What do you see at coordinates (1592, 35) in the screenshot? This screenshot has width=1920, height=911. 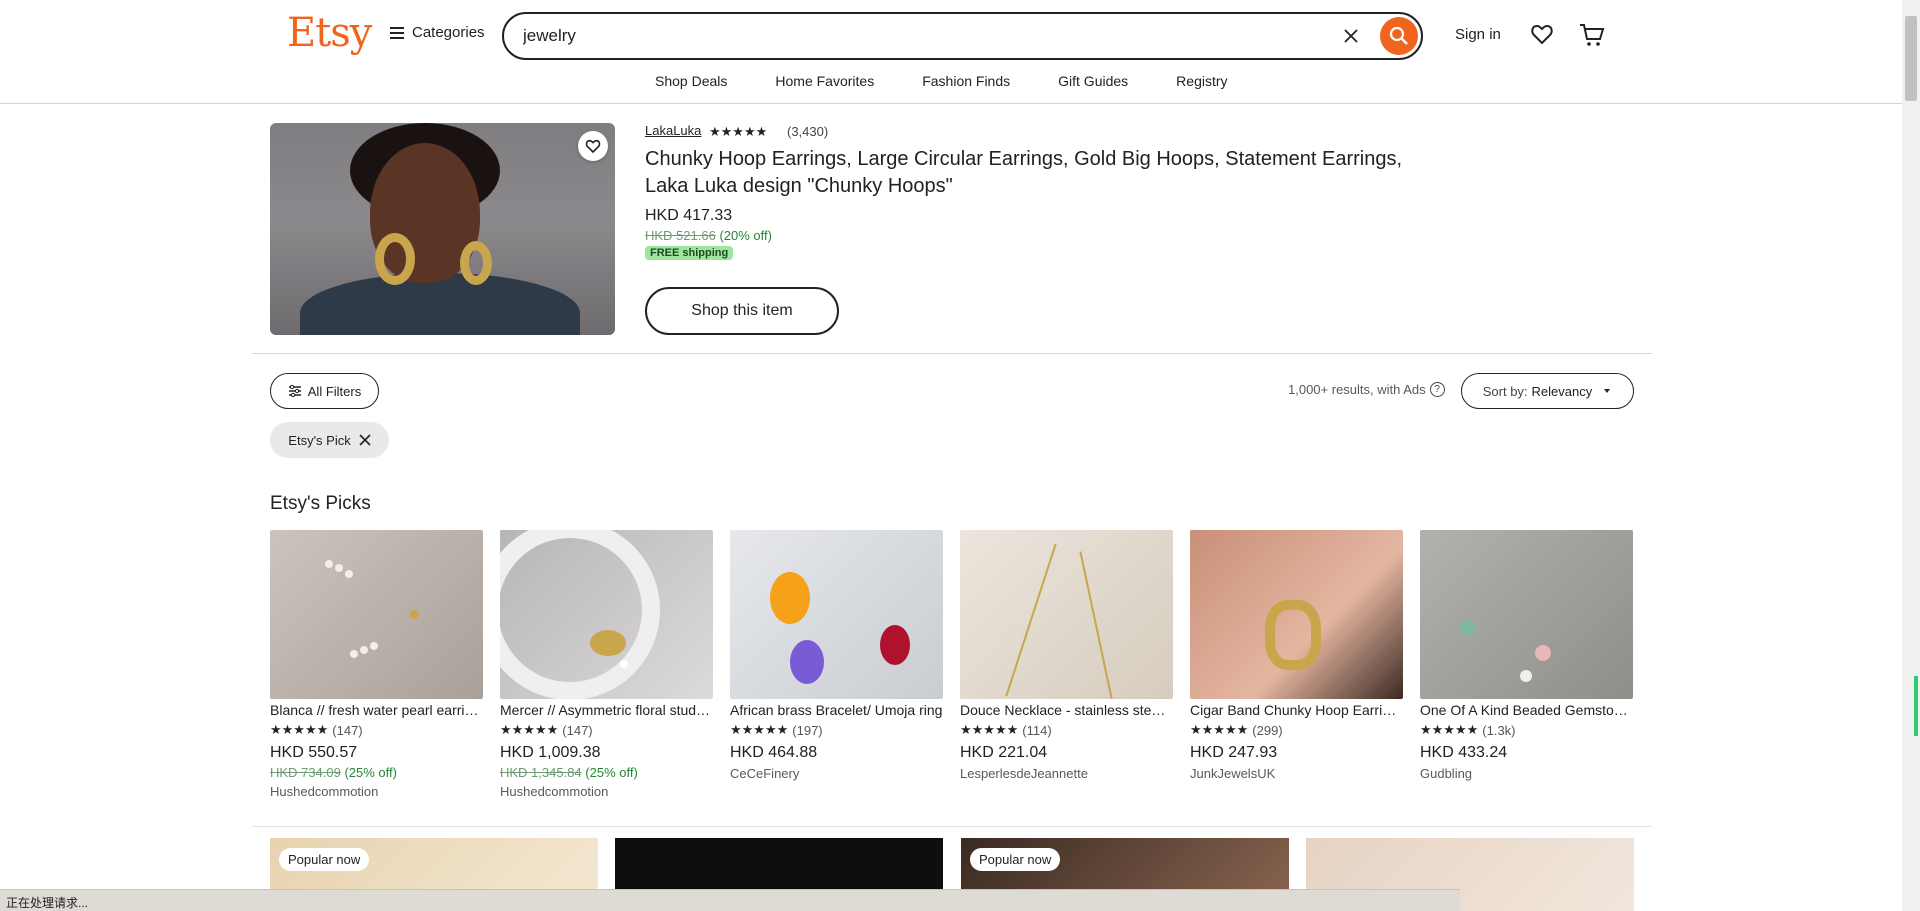 I see `cart-icon` at bounding box center [1592, 35].